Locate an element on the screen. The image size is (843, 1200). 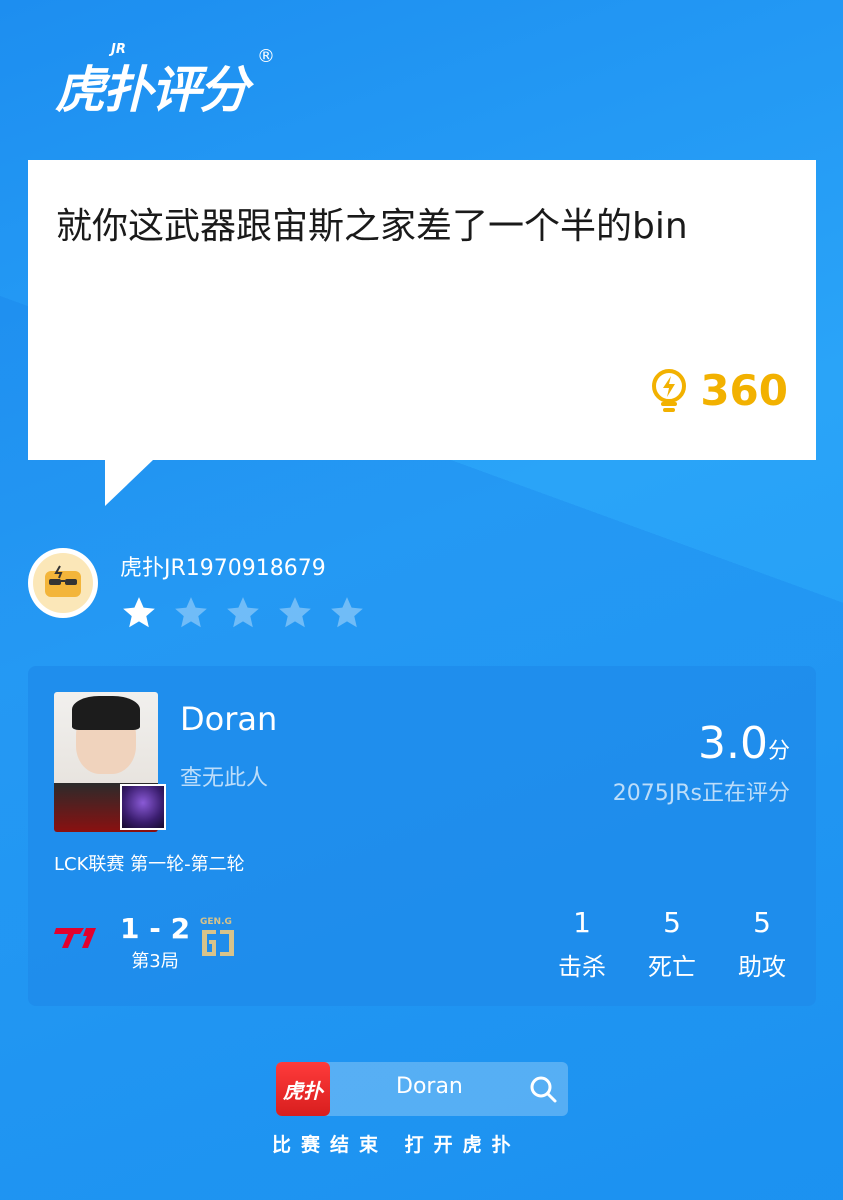
search-bar: 虎扑 Doran is located at coordinates (422, 1089).